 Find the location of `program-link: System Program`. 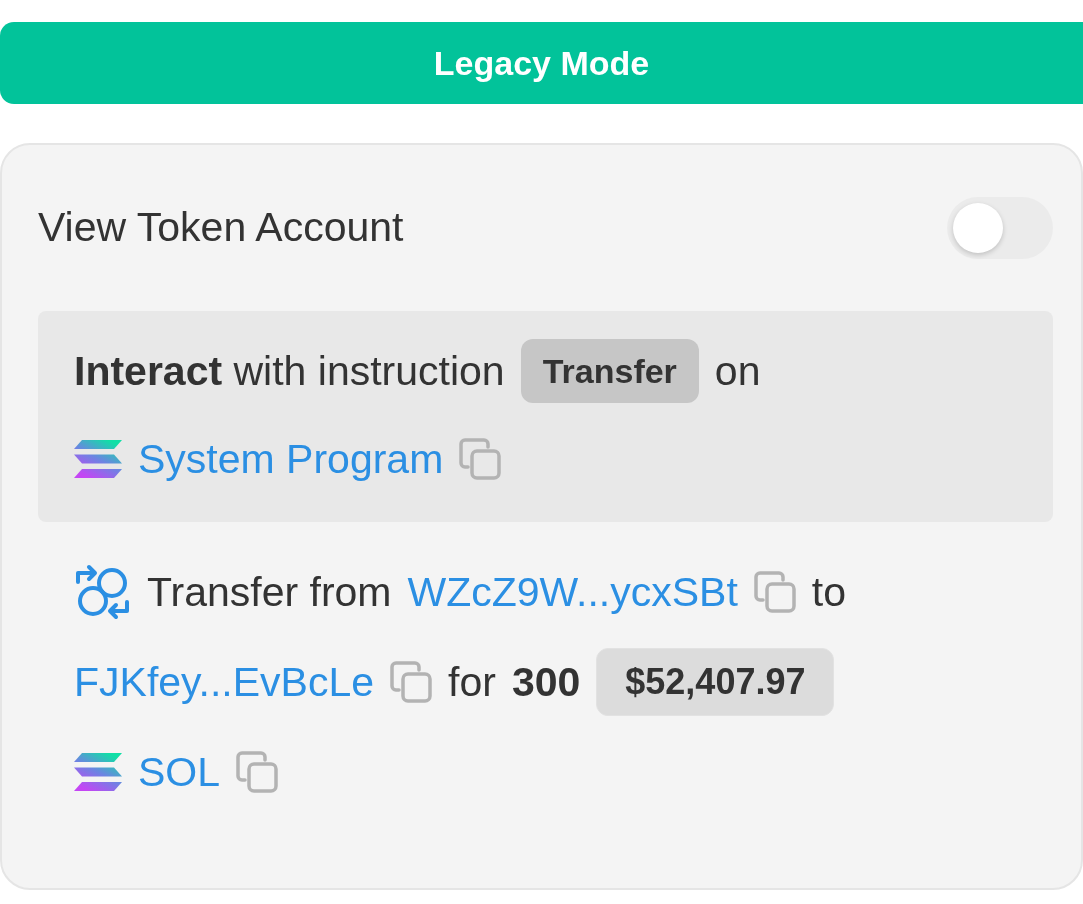

program-link: System Program is located at coordinates (291, 459).